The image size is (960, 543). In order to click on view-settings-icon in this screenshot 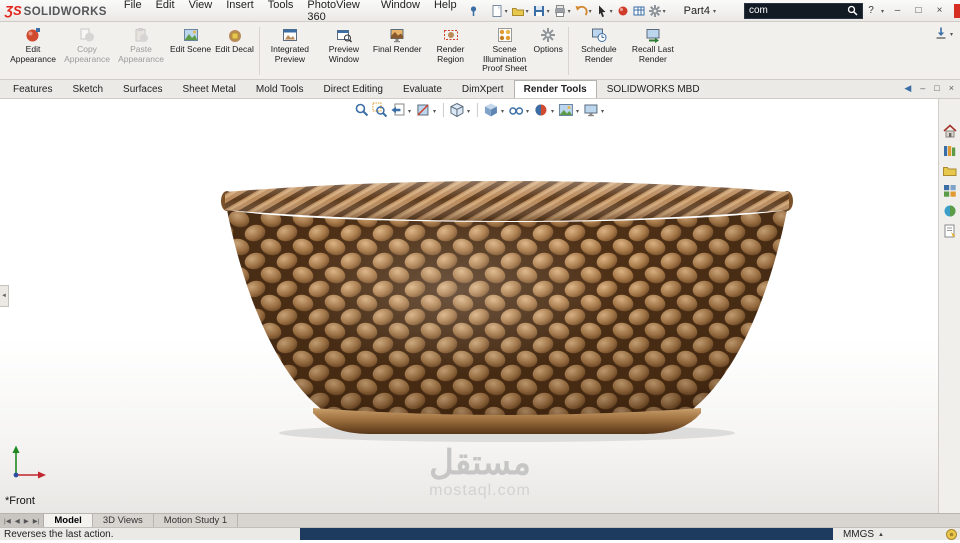, I will do `click(591, 110)`.